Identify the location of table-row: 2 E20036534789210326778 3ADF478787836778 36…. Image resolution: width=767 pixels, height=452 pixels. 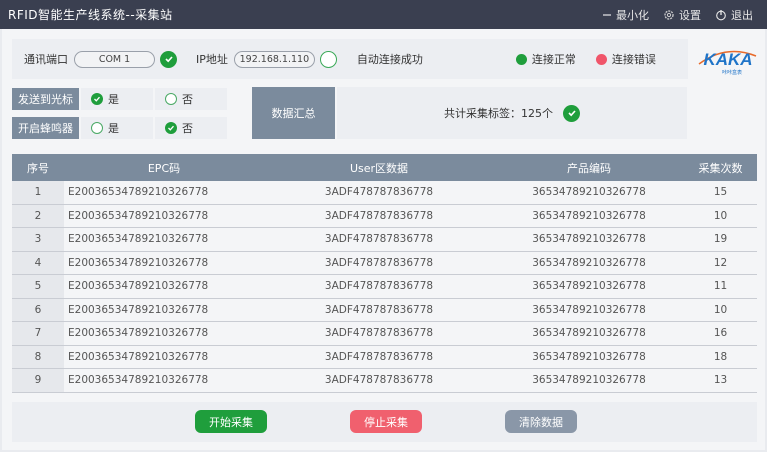
(384, 216).